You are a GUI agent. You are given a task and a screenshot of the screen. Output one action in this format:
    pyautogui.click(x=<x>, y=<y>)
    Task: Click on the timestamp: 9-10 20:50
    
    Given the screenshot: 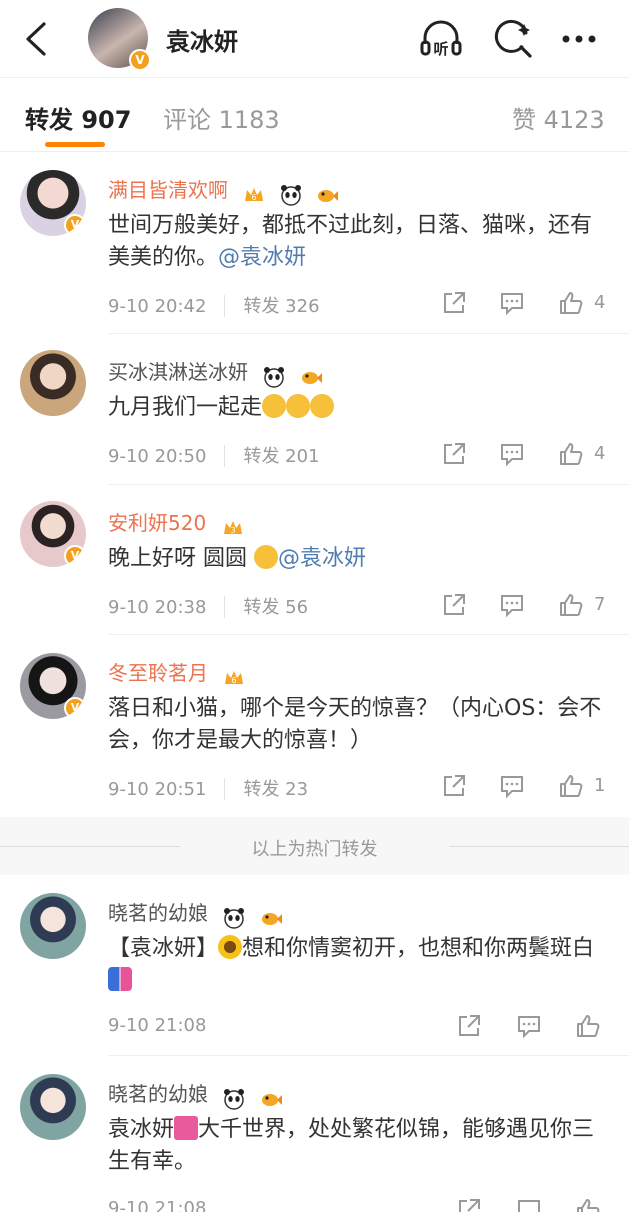 What is the action you would take?
    pyautogui.click(x=157, y=456)
    